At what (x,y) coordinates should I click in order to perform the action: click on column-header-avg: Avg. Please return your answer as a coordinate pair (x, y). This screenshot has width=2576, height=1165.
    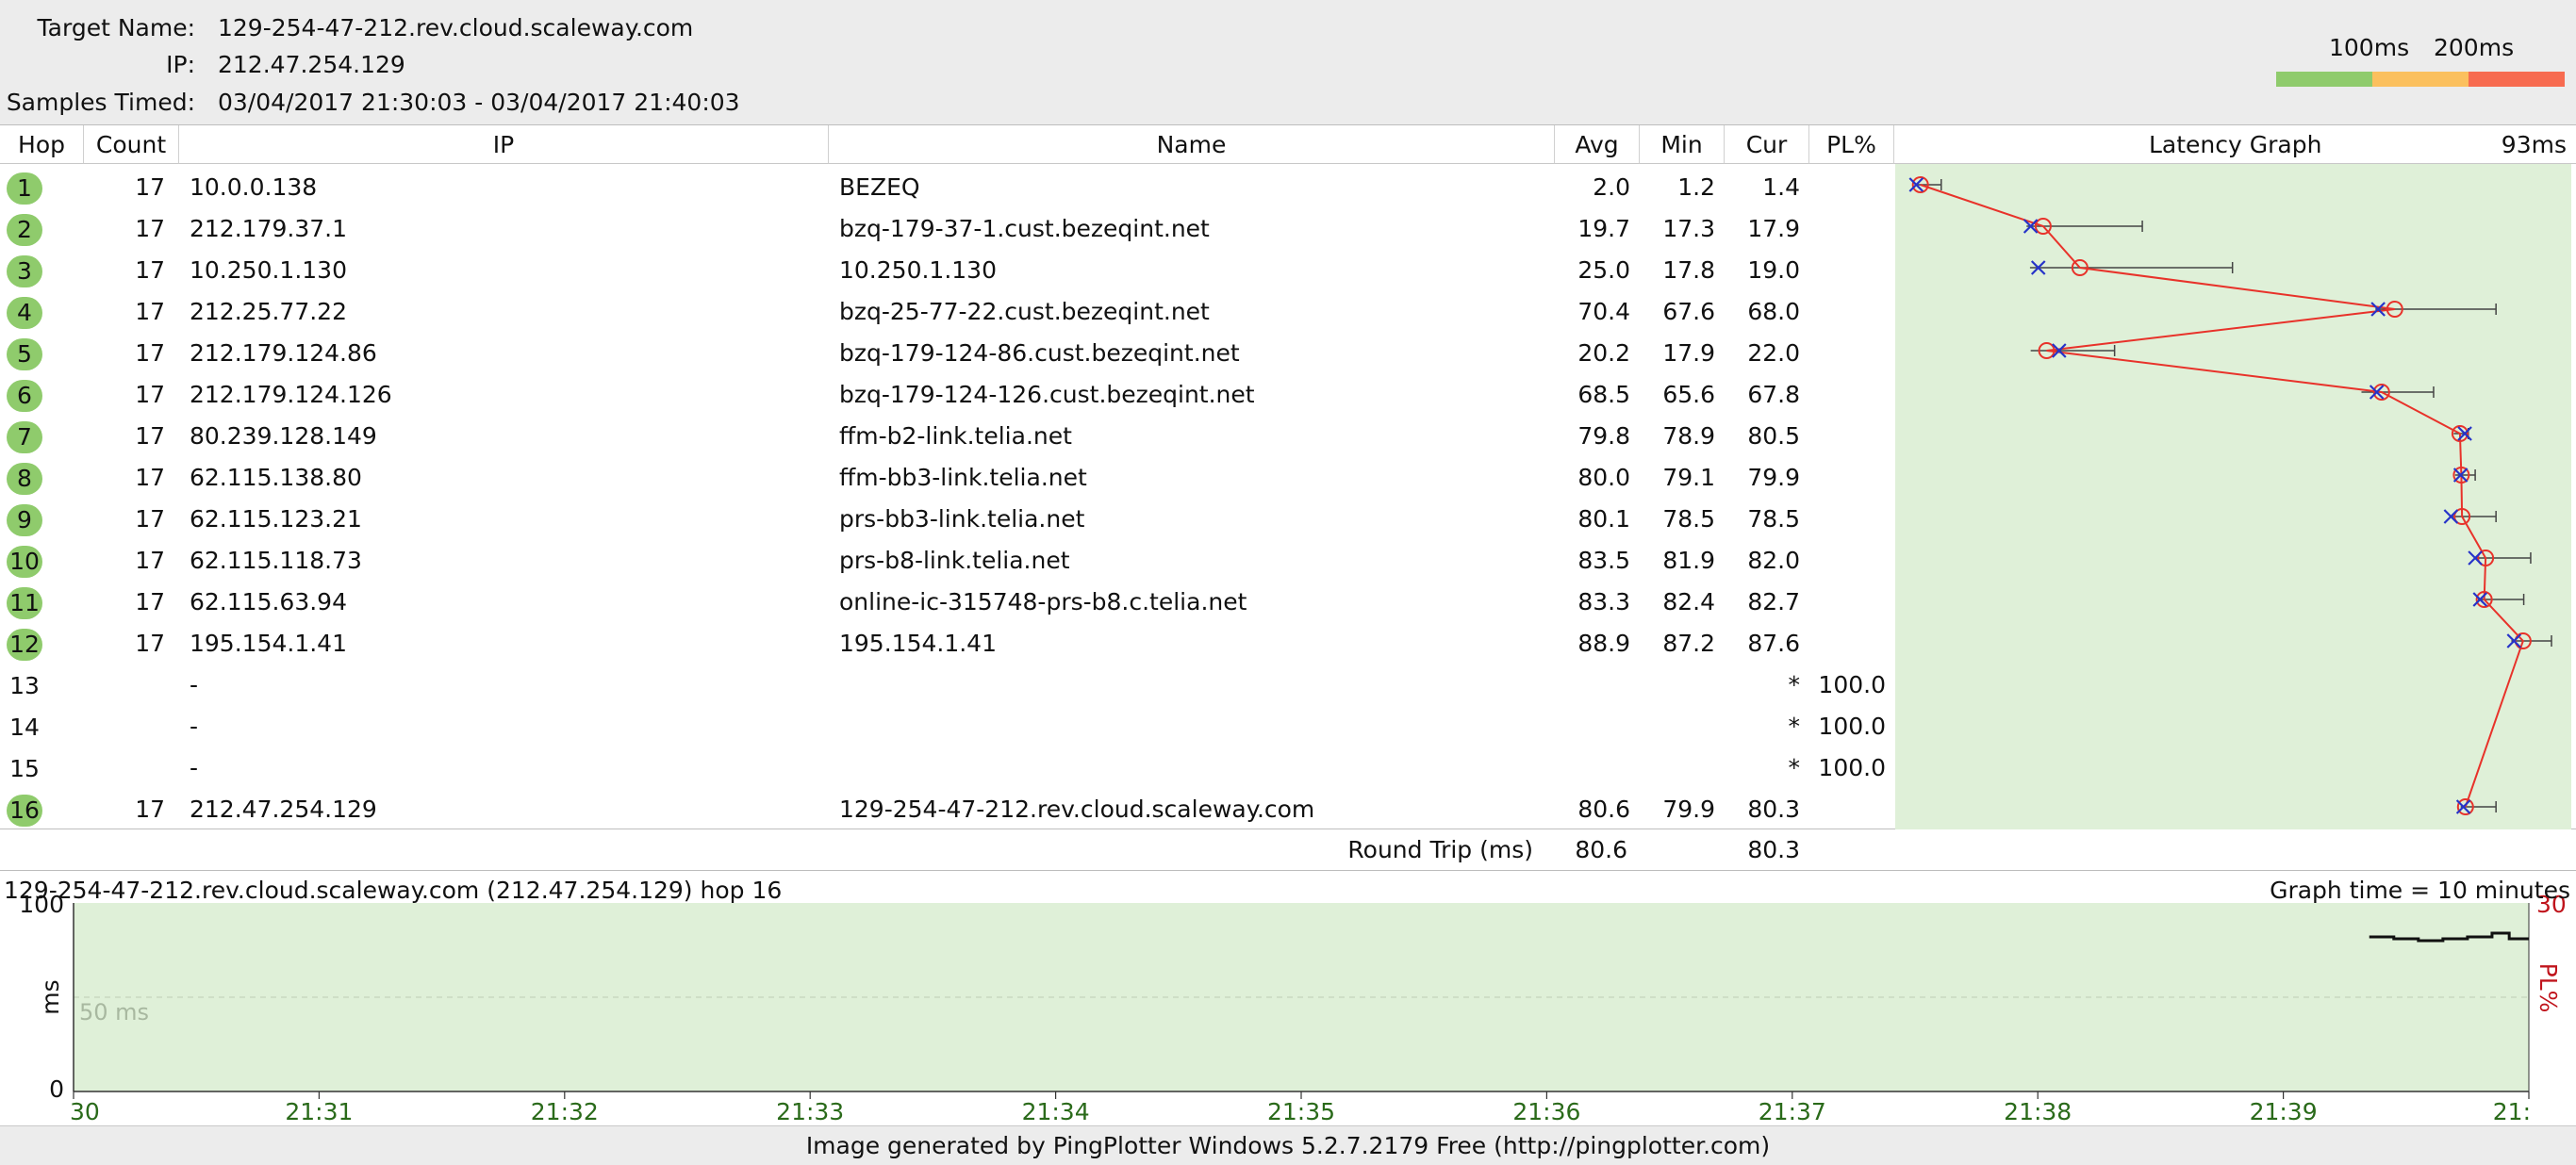
    Looking at the image, I should click on (1597, 144).